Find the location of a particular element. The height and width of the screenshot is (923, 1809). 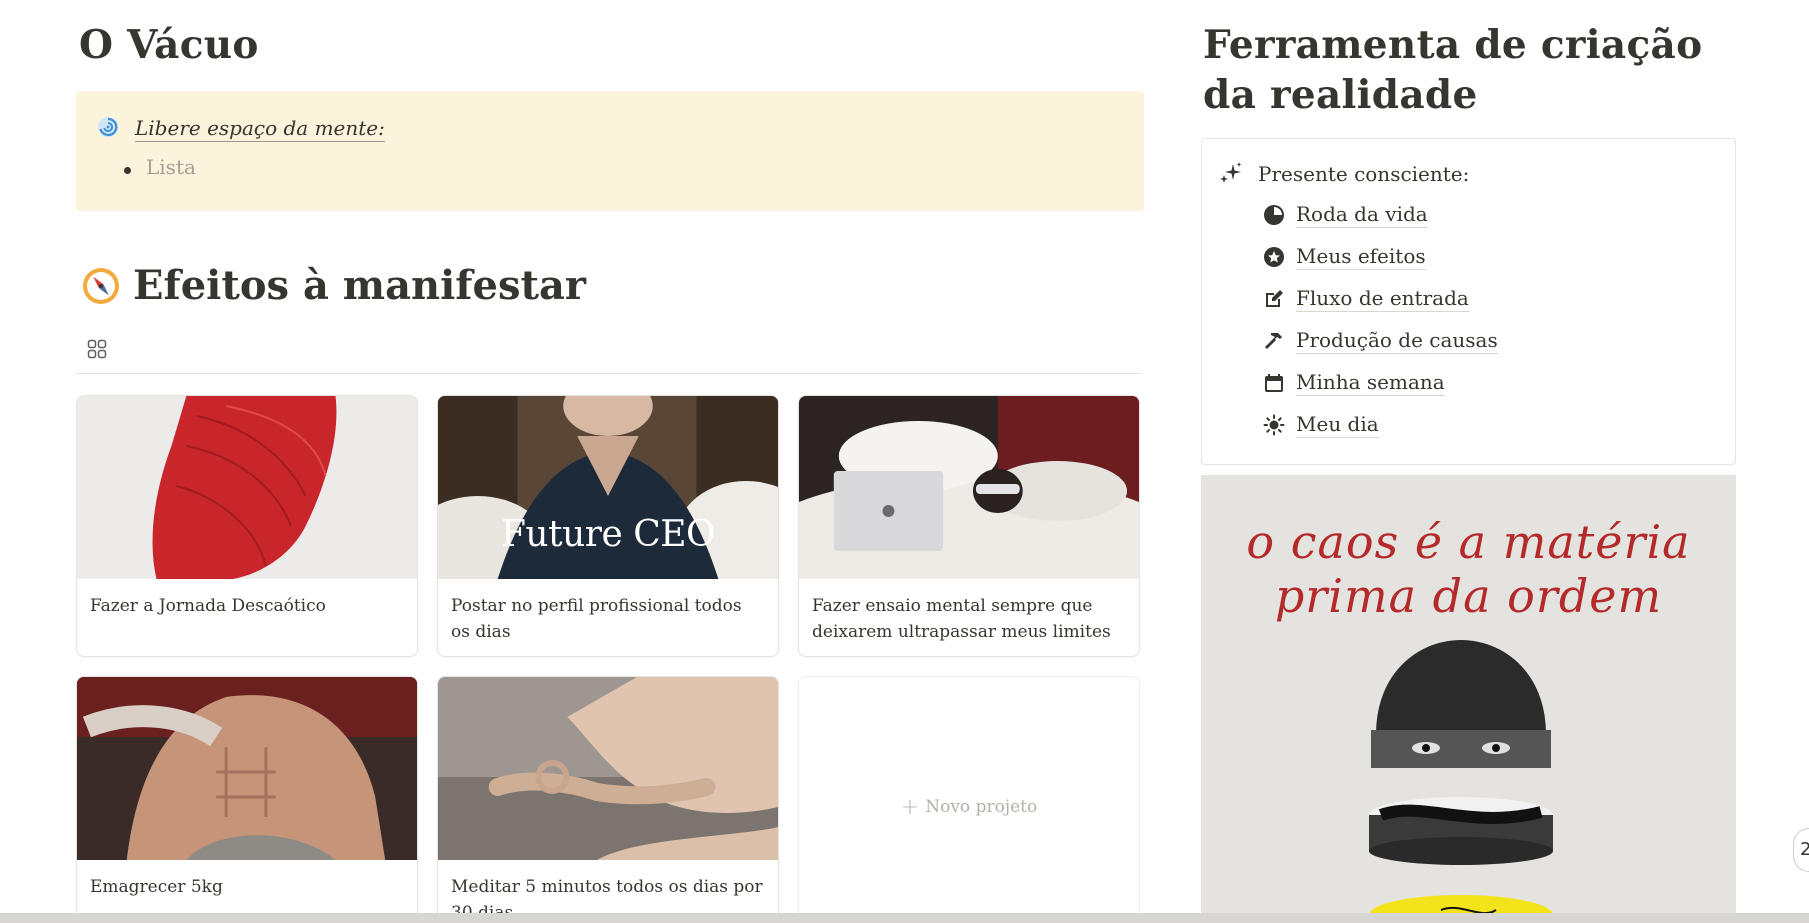

nav-item-label: Minha semana is located at coordinates (1370, 383).